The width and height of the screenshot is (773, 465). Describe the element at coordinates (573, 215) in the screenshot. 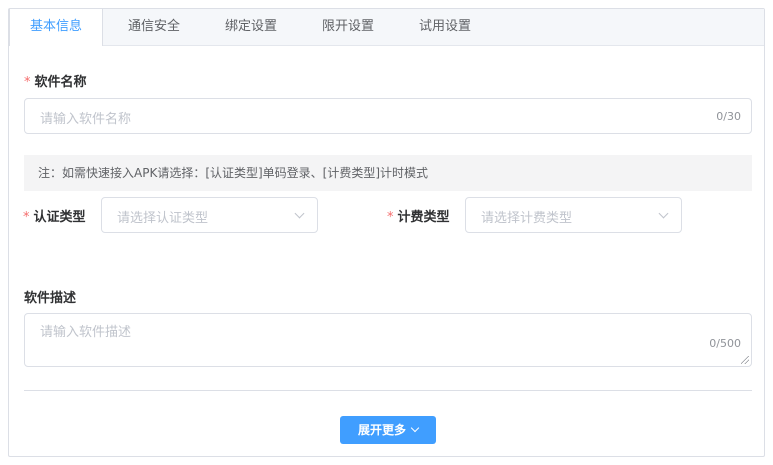

I see `billing-type-select: 请选择计费类型` at that location.